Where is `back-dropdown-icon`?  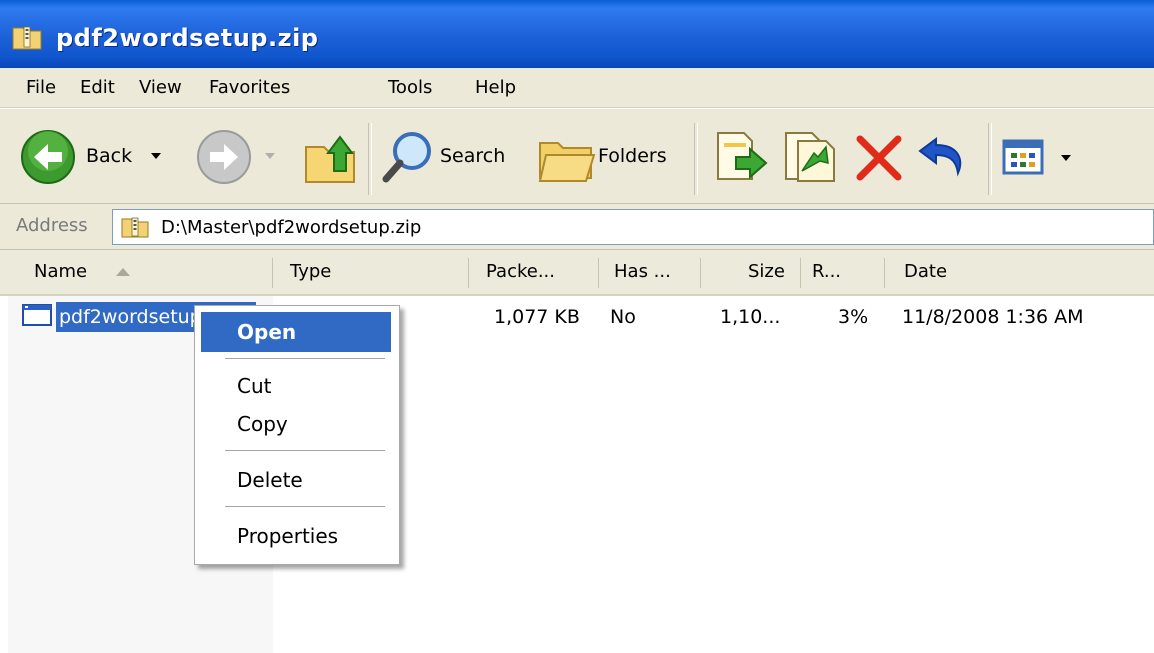
back-dropdown-icon is located at coordinates (156, 156).